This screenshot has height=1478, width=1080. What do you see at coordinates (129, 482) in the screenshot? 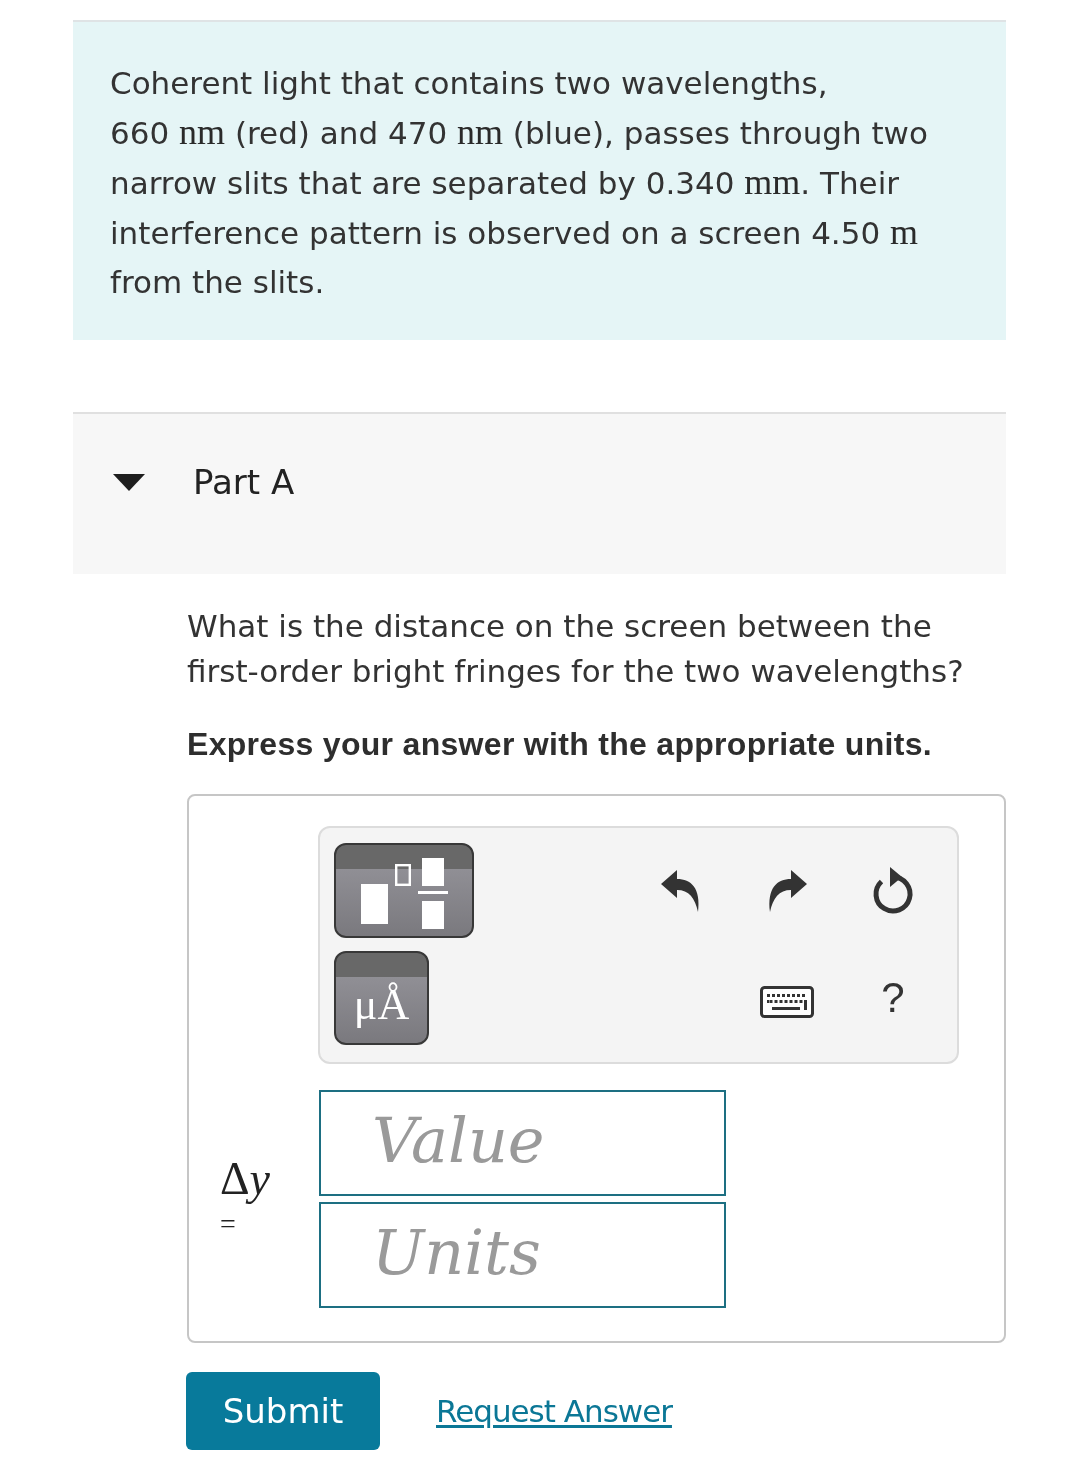
I see `caret-icon` at bounding box center [129, 482].